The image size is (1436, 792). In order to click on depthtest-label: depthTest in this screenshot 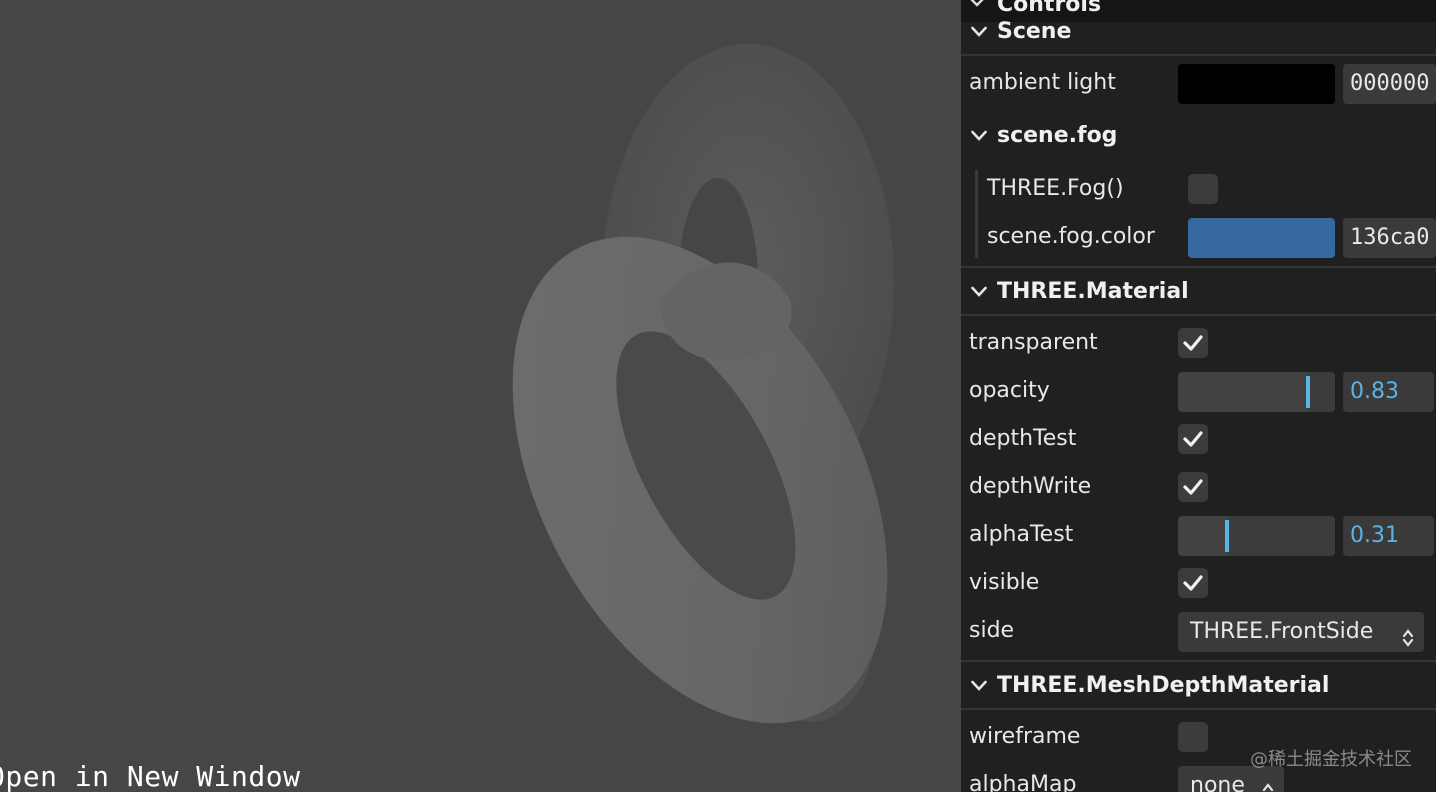, I will do `click(1023, 438)`.